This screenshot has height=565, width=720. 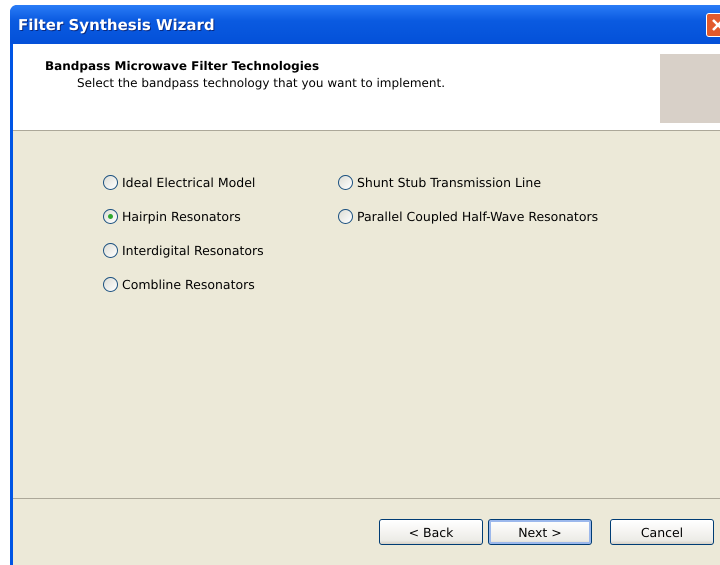 I want to click on page-subtitle: Select the bandpass technology that you want to implement., so click(x=261, y=83).